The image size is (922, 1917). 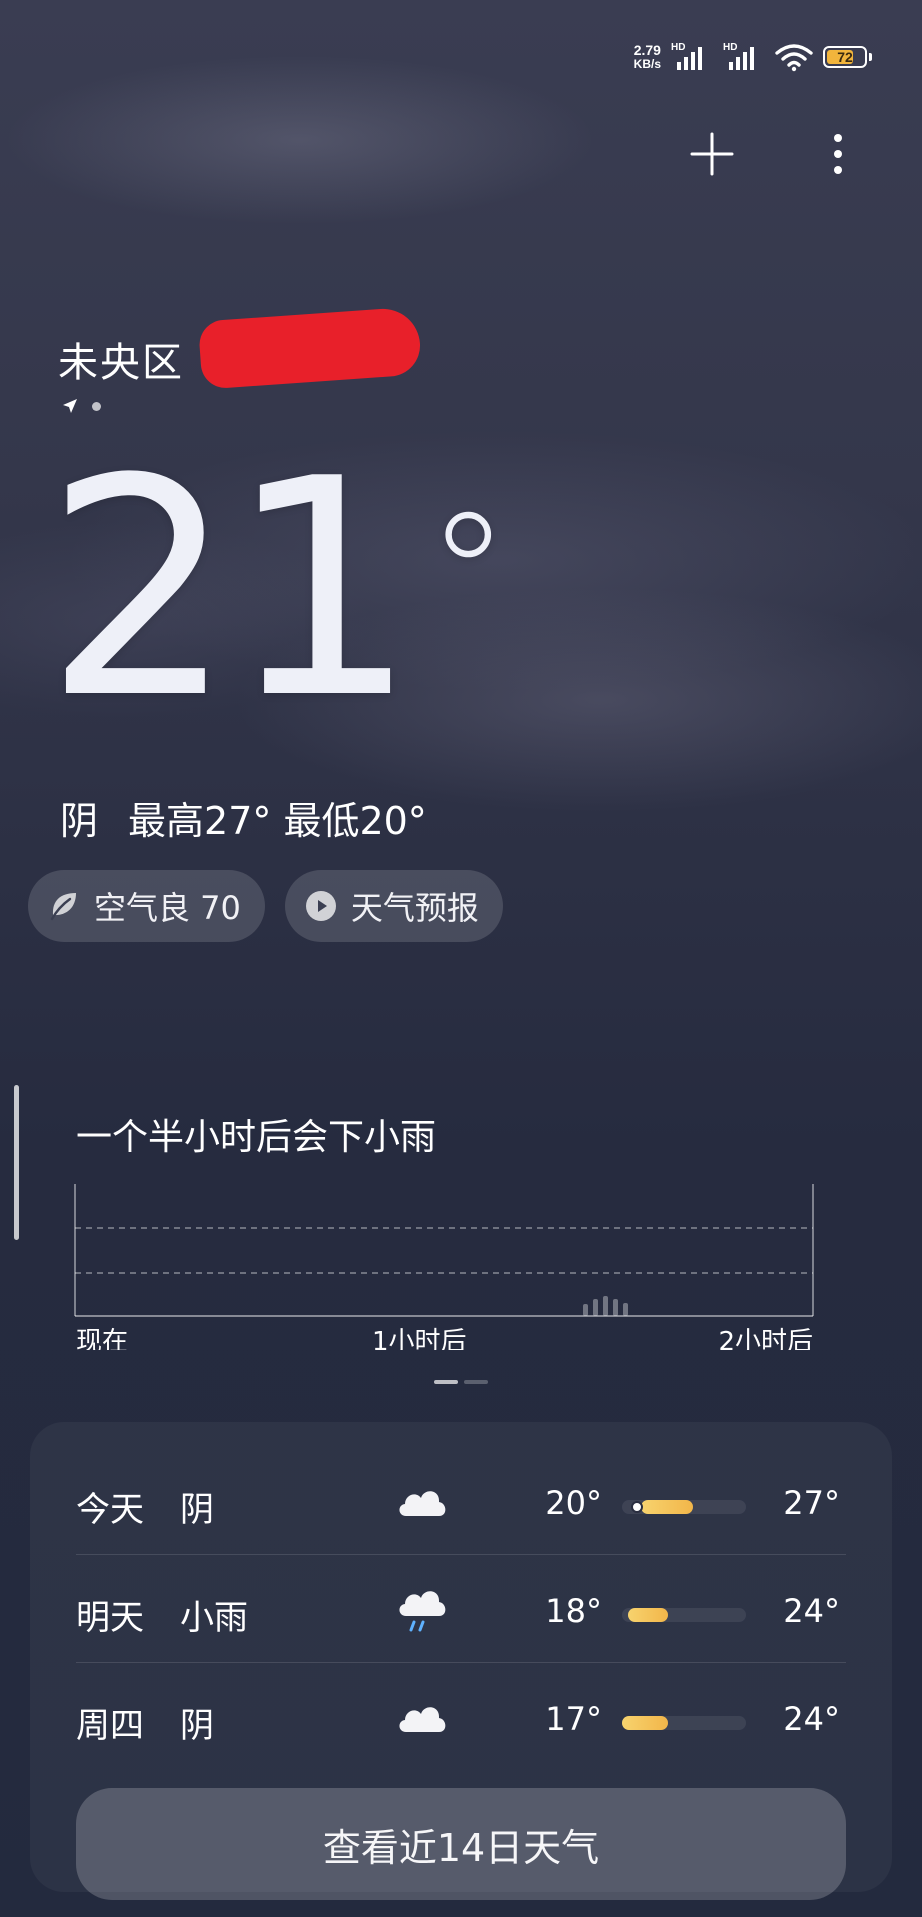 What do you see at coordinates (110, 1726) in the screenshot?
I see `forecast-day: 周四` at bounding box center [110, 1726].